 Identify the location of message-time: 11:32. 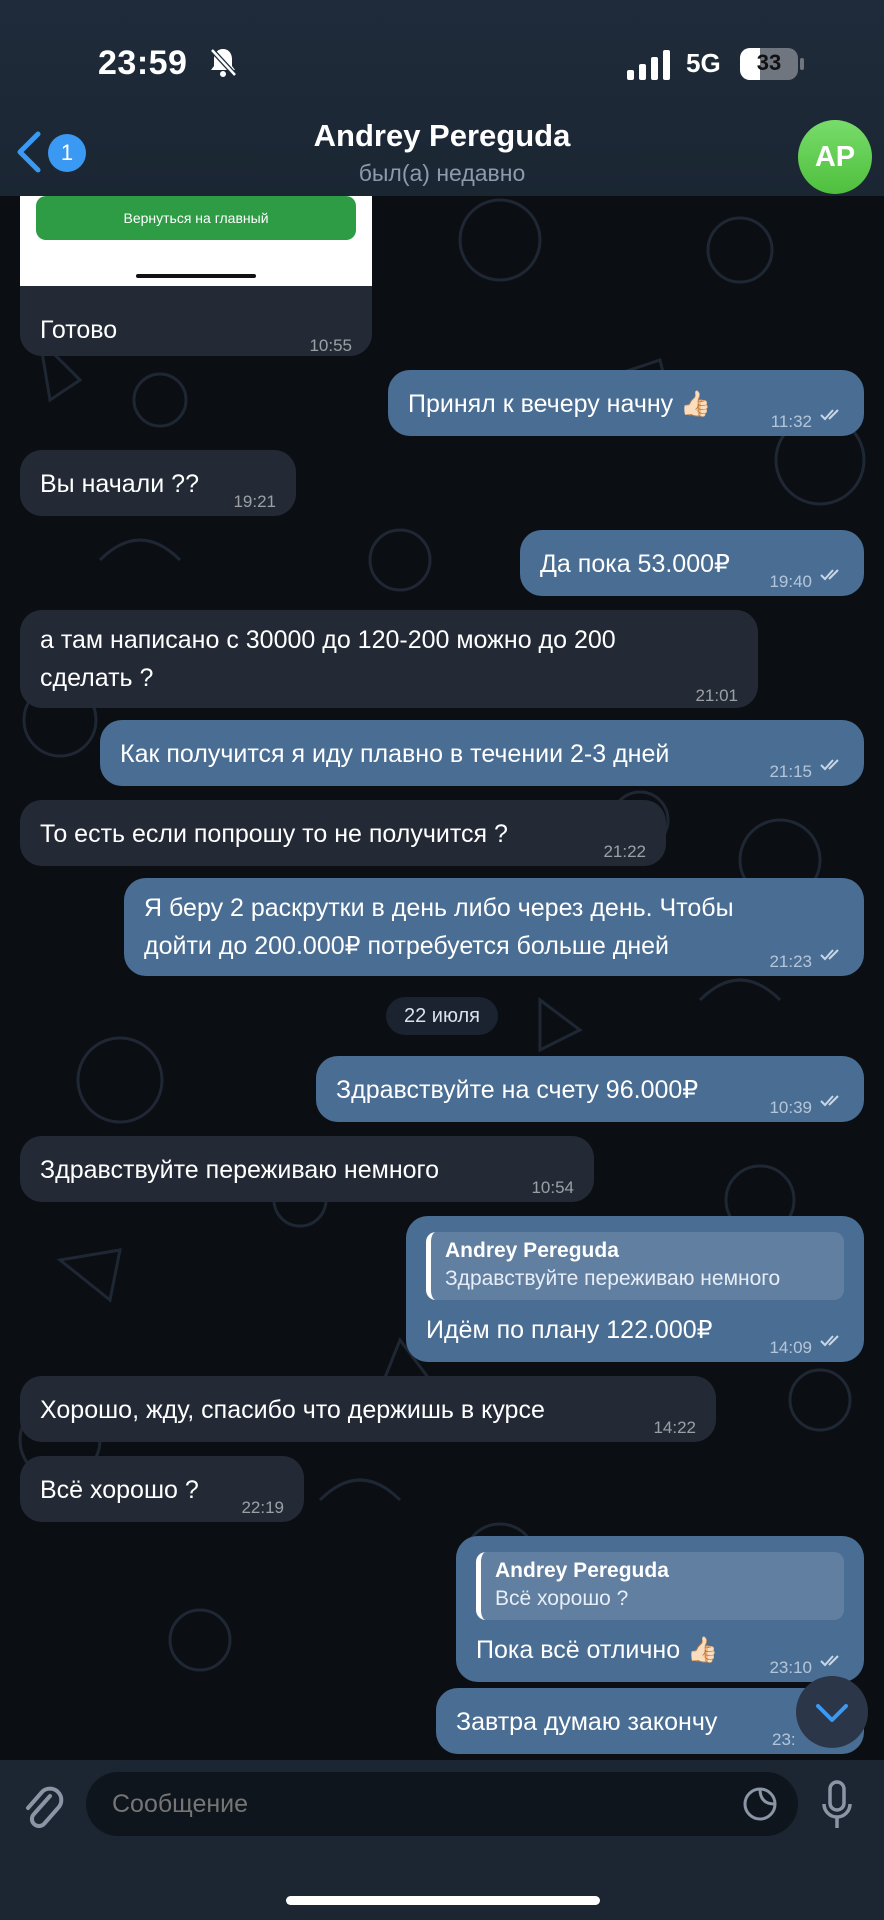
(791, 421).